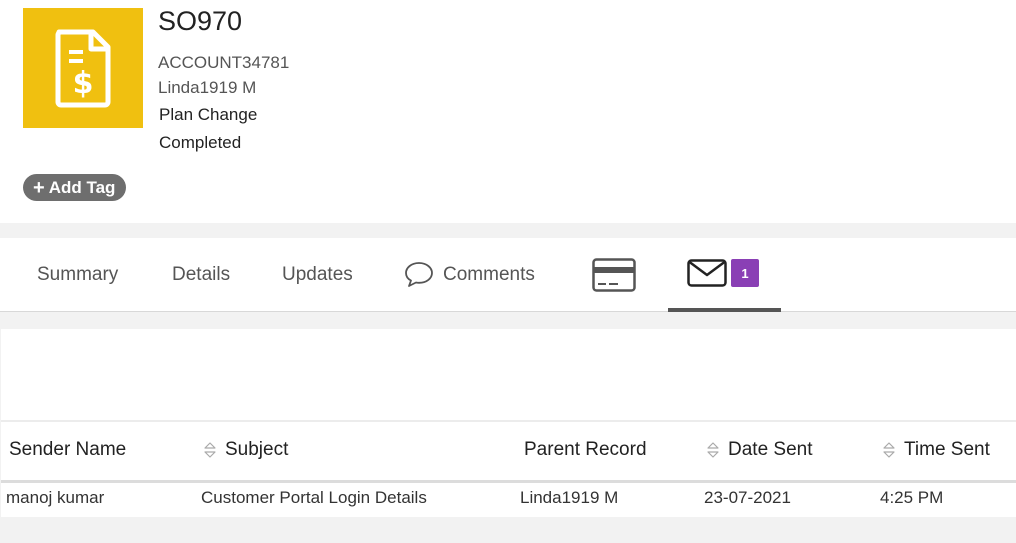 The height and width of the screenshot is (543, 1016). I want to click on tab-updates-label: Updates, so click(317, 274).